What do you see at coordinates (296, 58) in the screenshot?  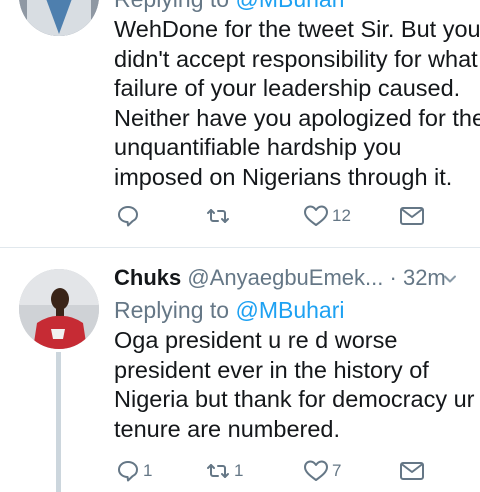 I see `tweet-text-line: didn't accept responsibility for what` at bounding box center [296, 58].